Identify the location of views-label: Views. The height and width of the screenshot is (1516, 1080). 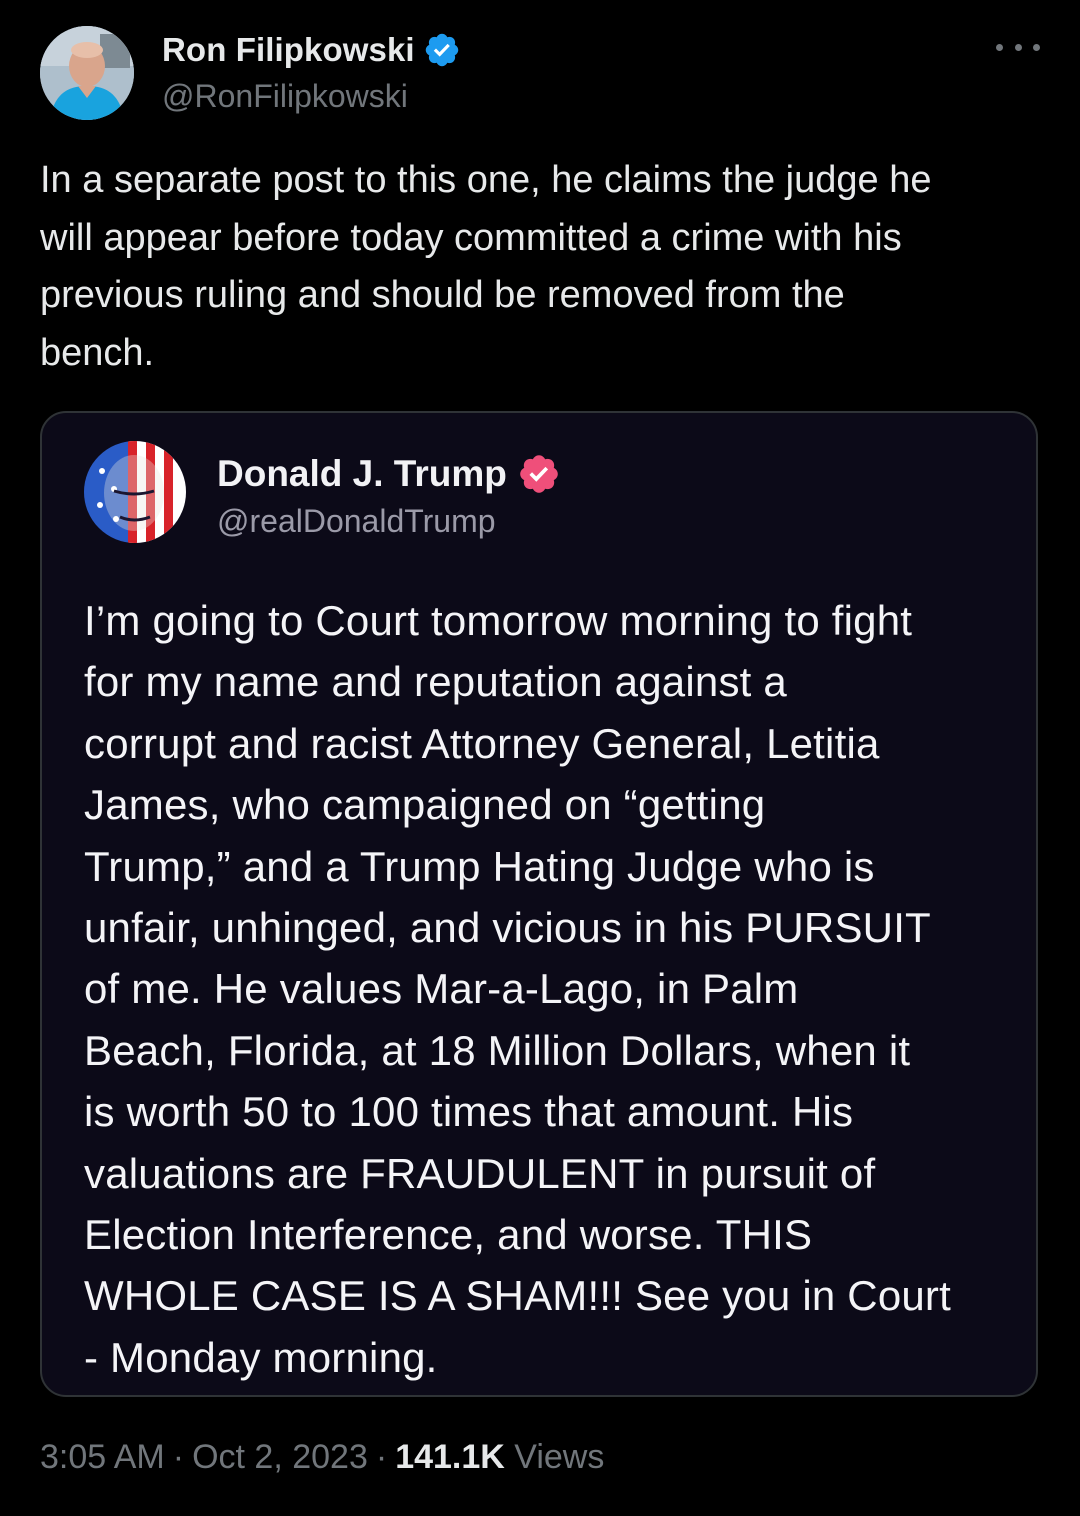
(559, 1457).